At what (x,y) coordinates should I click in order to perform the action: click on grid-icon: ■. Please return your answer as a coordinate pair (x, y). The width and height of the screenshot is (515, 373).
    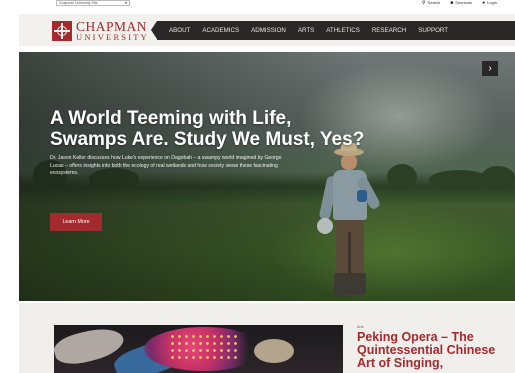
    Looking at the image, I should click on (452, 3).